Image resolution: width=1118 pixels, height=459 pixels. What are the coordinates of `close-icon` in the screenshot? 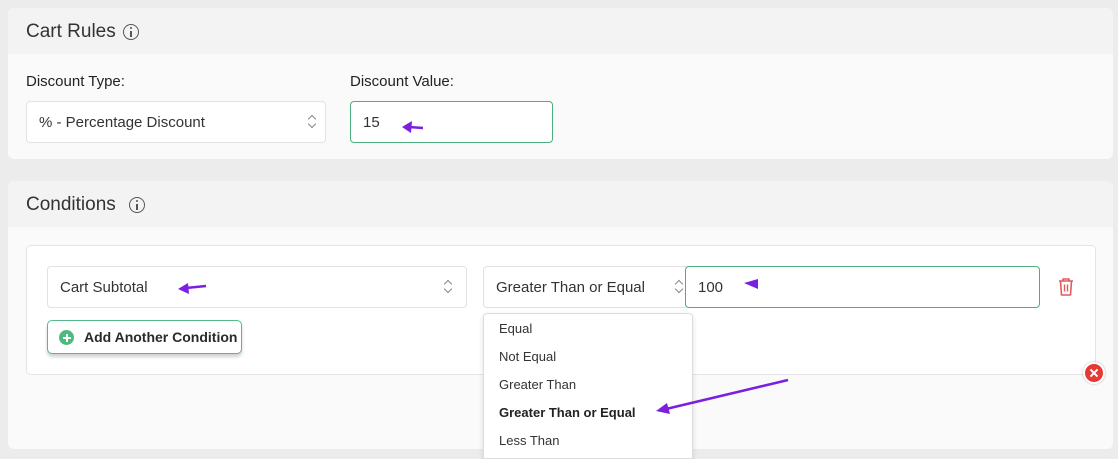 It's located at (1094, 373).